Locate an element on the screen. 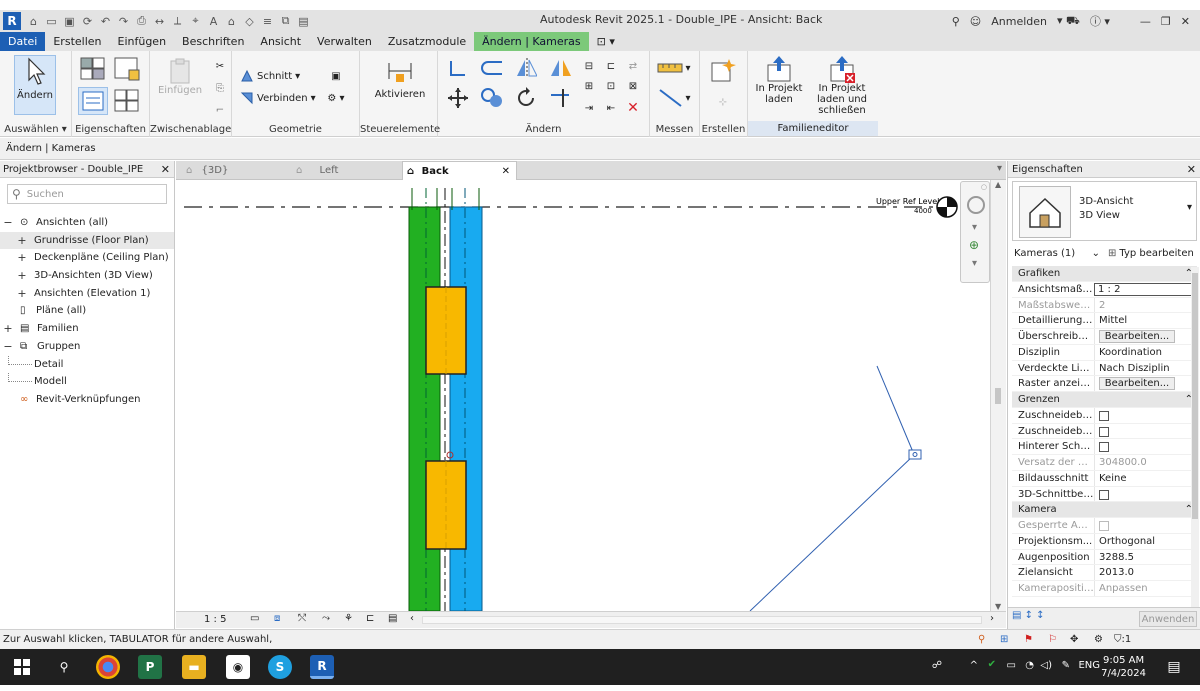 The image size is (1200, 691). scroll-right-icon: › is located at coordinates (992, 618).